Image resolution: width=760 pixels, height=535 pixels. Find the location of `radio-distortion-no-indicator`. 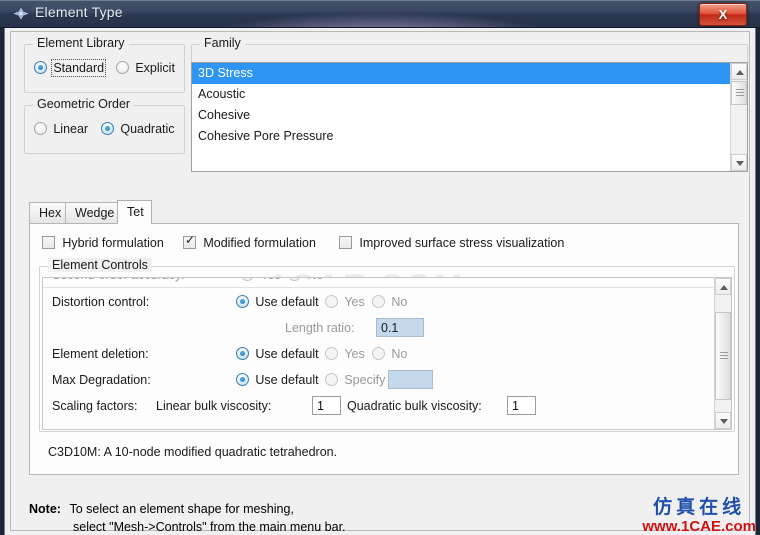

radio-distortion-no-indicator is located at coordinates (378, 301).